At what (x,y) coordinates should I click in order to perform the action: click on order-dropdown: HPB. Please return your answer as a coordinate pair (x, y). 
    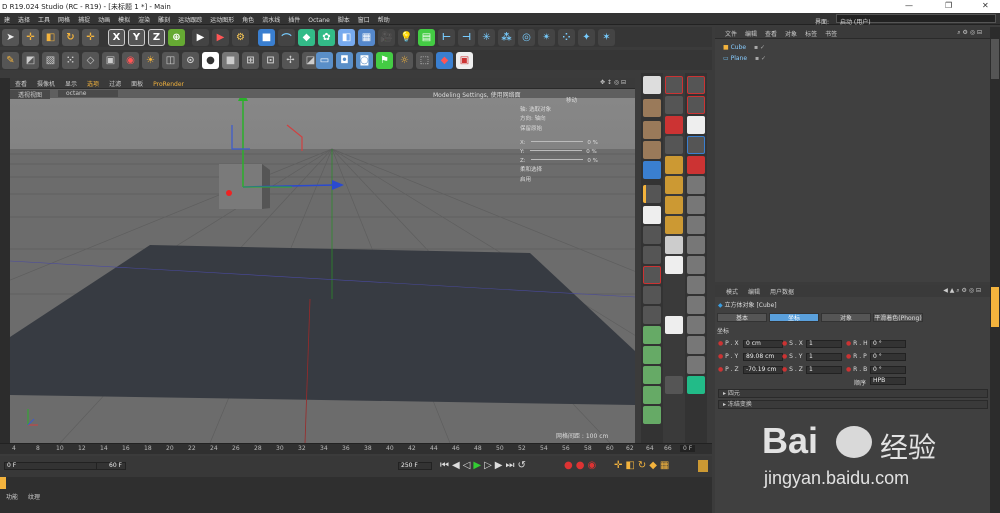
    Looking at the image, I should click on (888, 381).